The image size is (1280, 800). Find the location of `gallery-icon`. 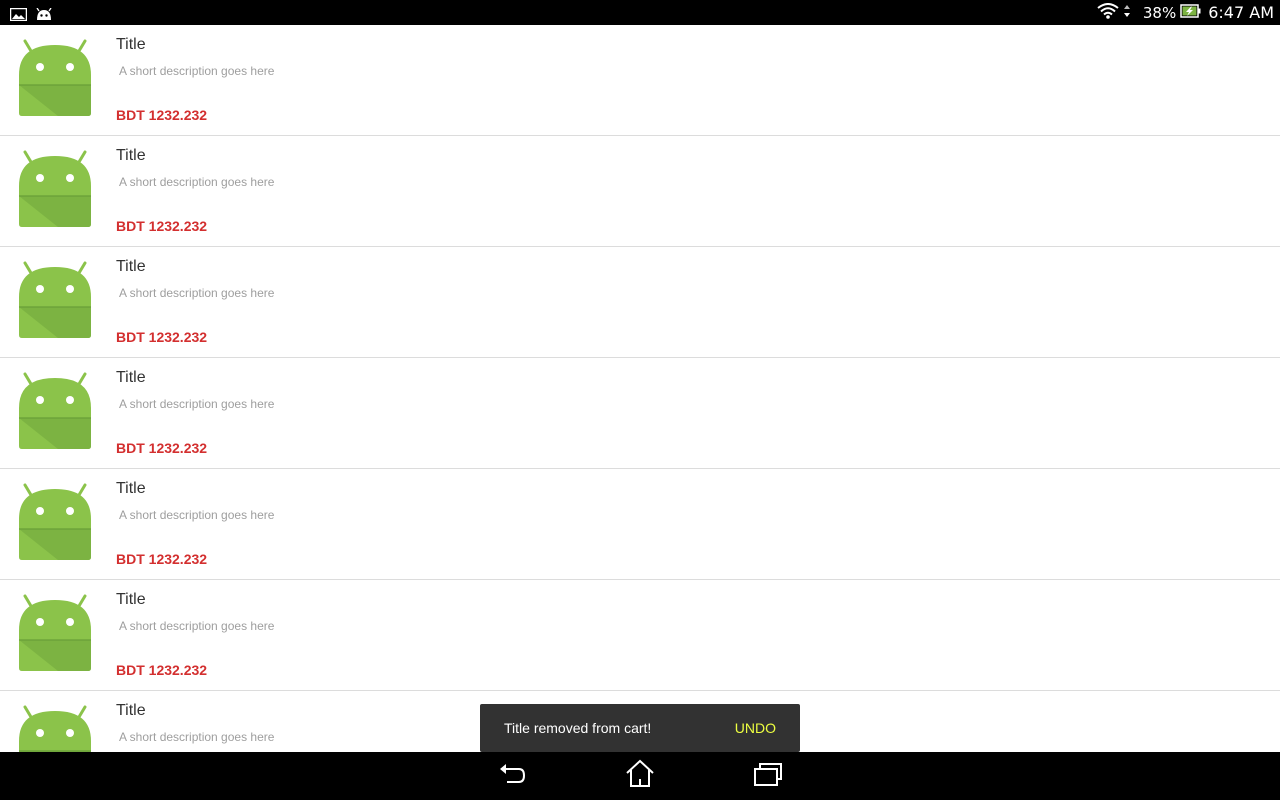

gallery-icon is located at coordinates (18, 14).